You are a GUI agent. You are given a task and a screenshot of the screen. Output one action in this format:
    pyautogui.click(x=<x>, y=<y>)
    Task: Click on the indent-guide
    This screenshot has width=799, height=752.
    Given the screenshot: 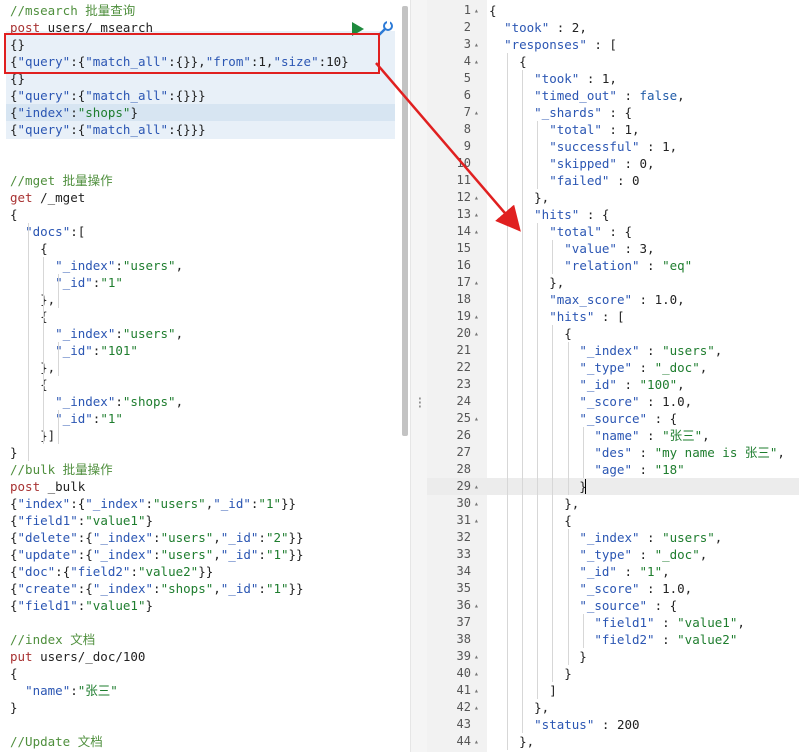 What is the action you would take?
    pyautogui.click(x=523, y=401)
    